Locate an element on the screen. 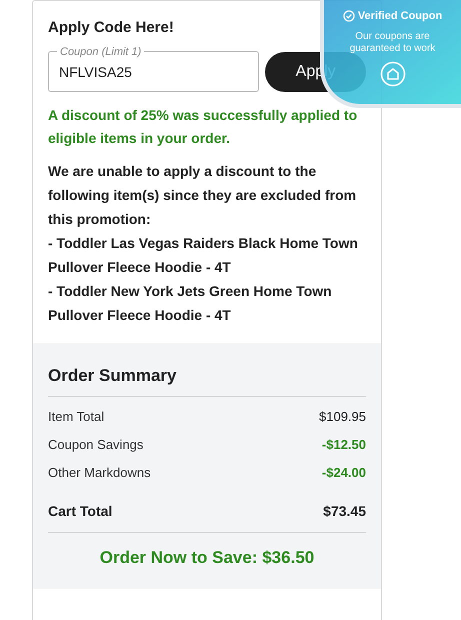 Image resolution: width=461 pixels, height=620 pixels. badge-title: Verified Coupon is located at coordinates (400, 16).